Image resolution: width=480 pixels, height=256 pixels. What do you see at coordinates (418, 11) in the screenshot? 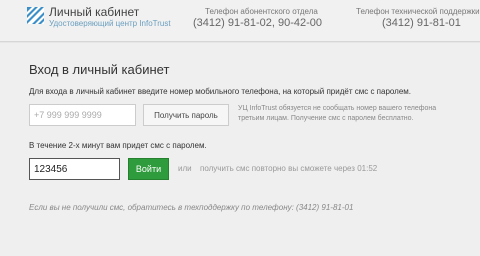
I see `support-phone-label: Телефон технической поддержки` at bounding box center [418, 11].